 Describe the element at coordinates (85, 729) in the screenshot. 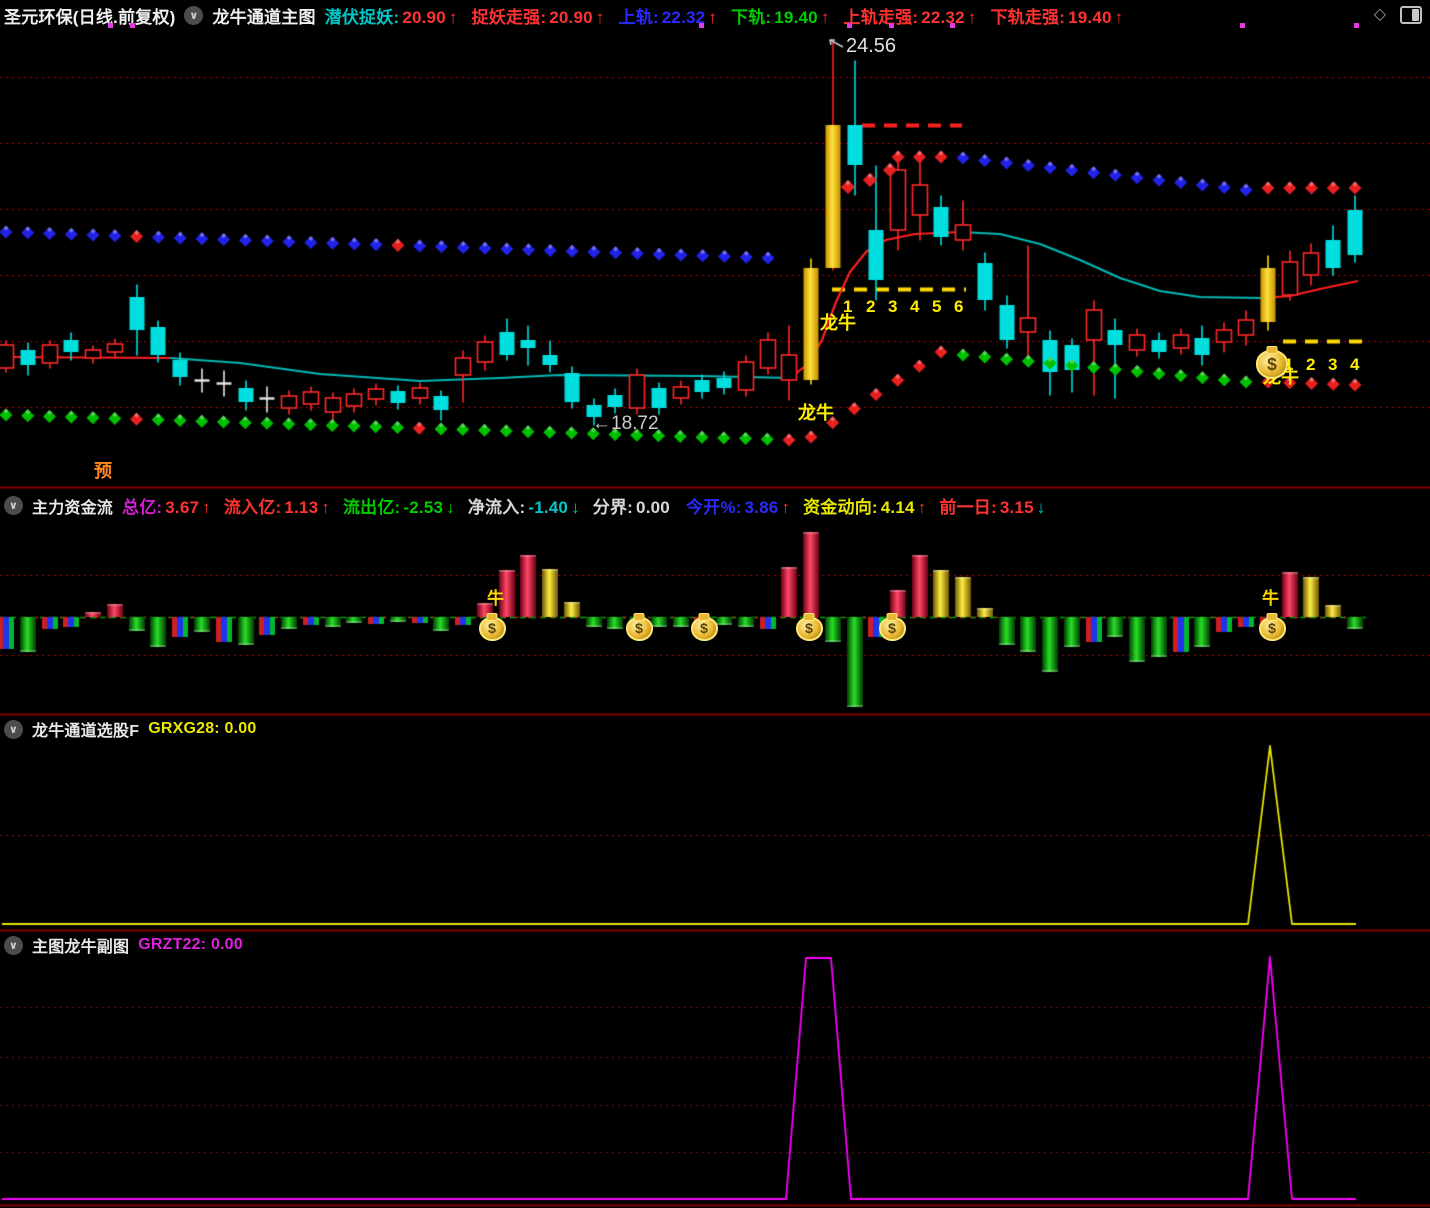

I see `panel3-name: 龙牛通道选股F` at that location.